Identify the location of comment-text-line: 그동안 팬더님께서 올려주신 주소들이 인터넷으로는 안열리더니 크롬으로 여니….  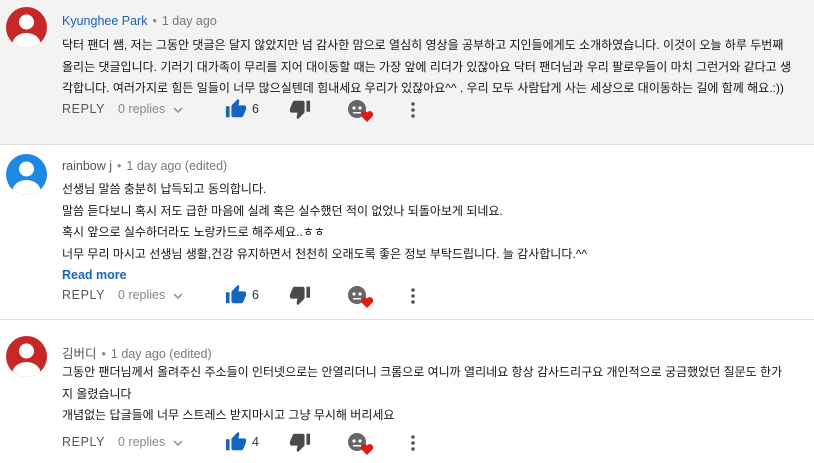
(422, 372).